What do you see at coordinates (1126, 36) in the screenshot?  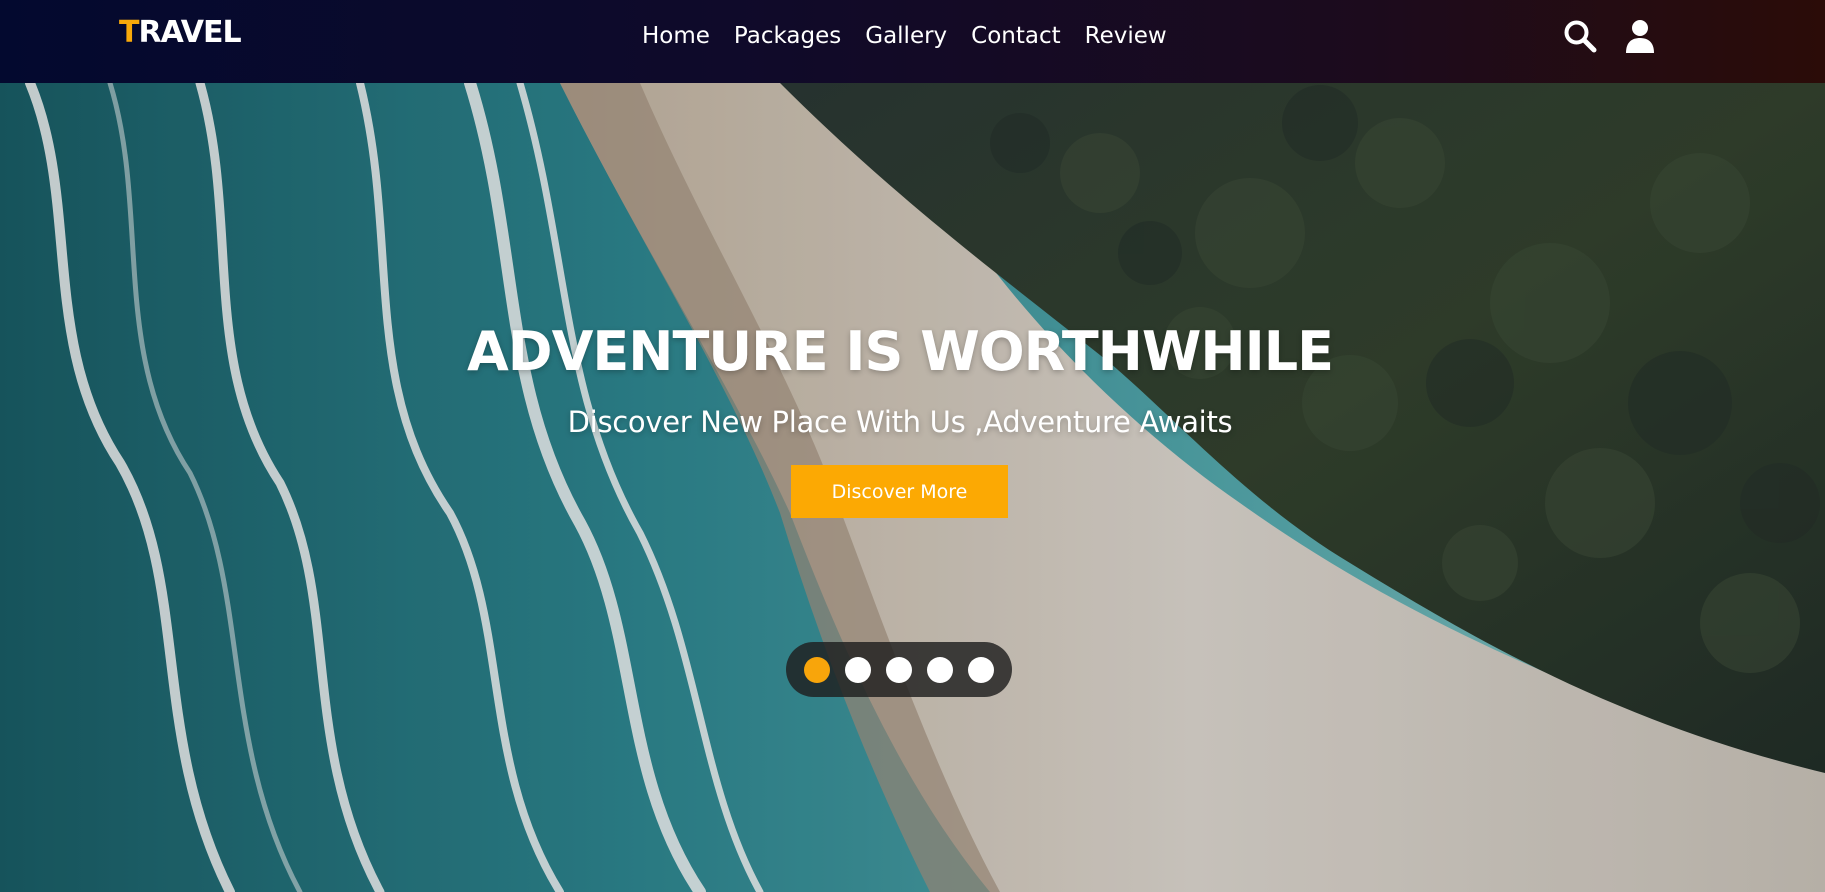 I see `nav-link-review: Review` at bounding box center [1126, 36].